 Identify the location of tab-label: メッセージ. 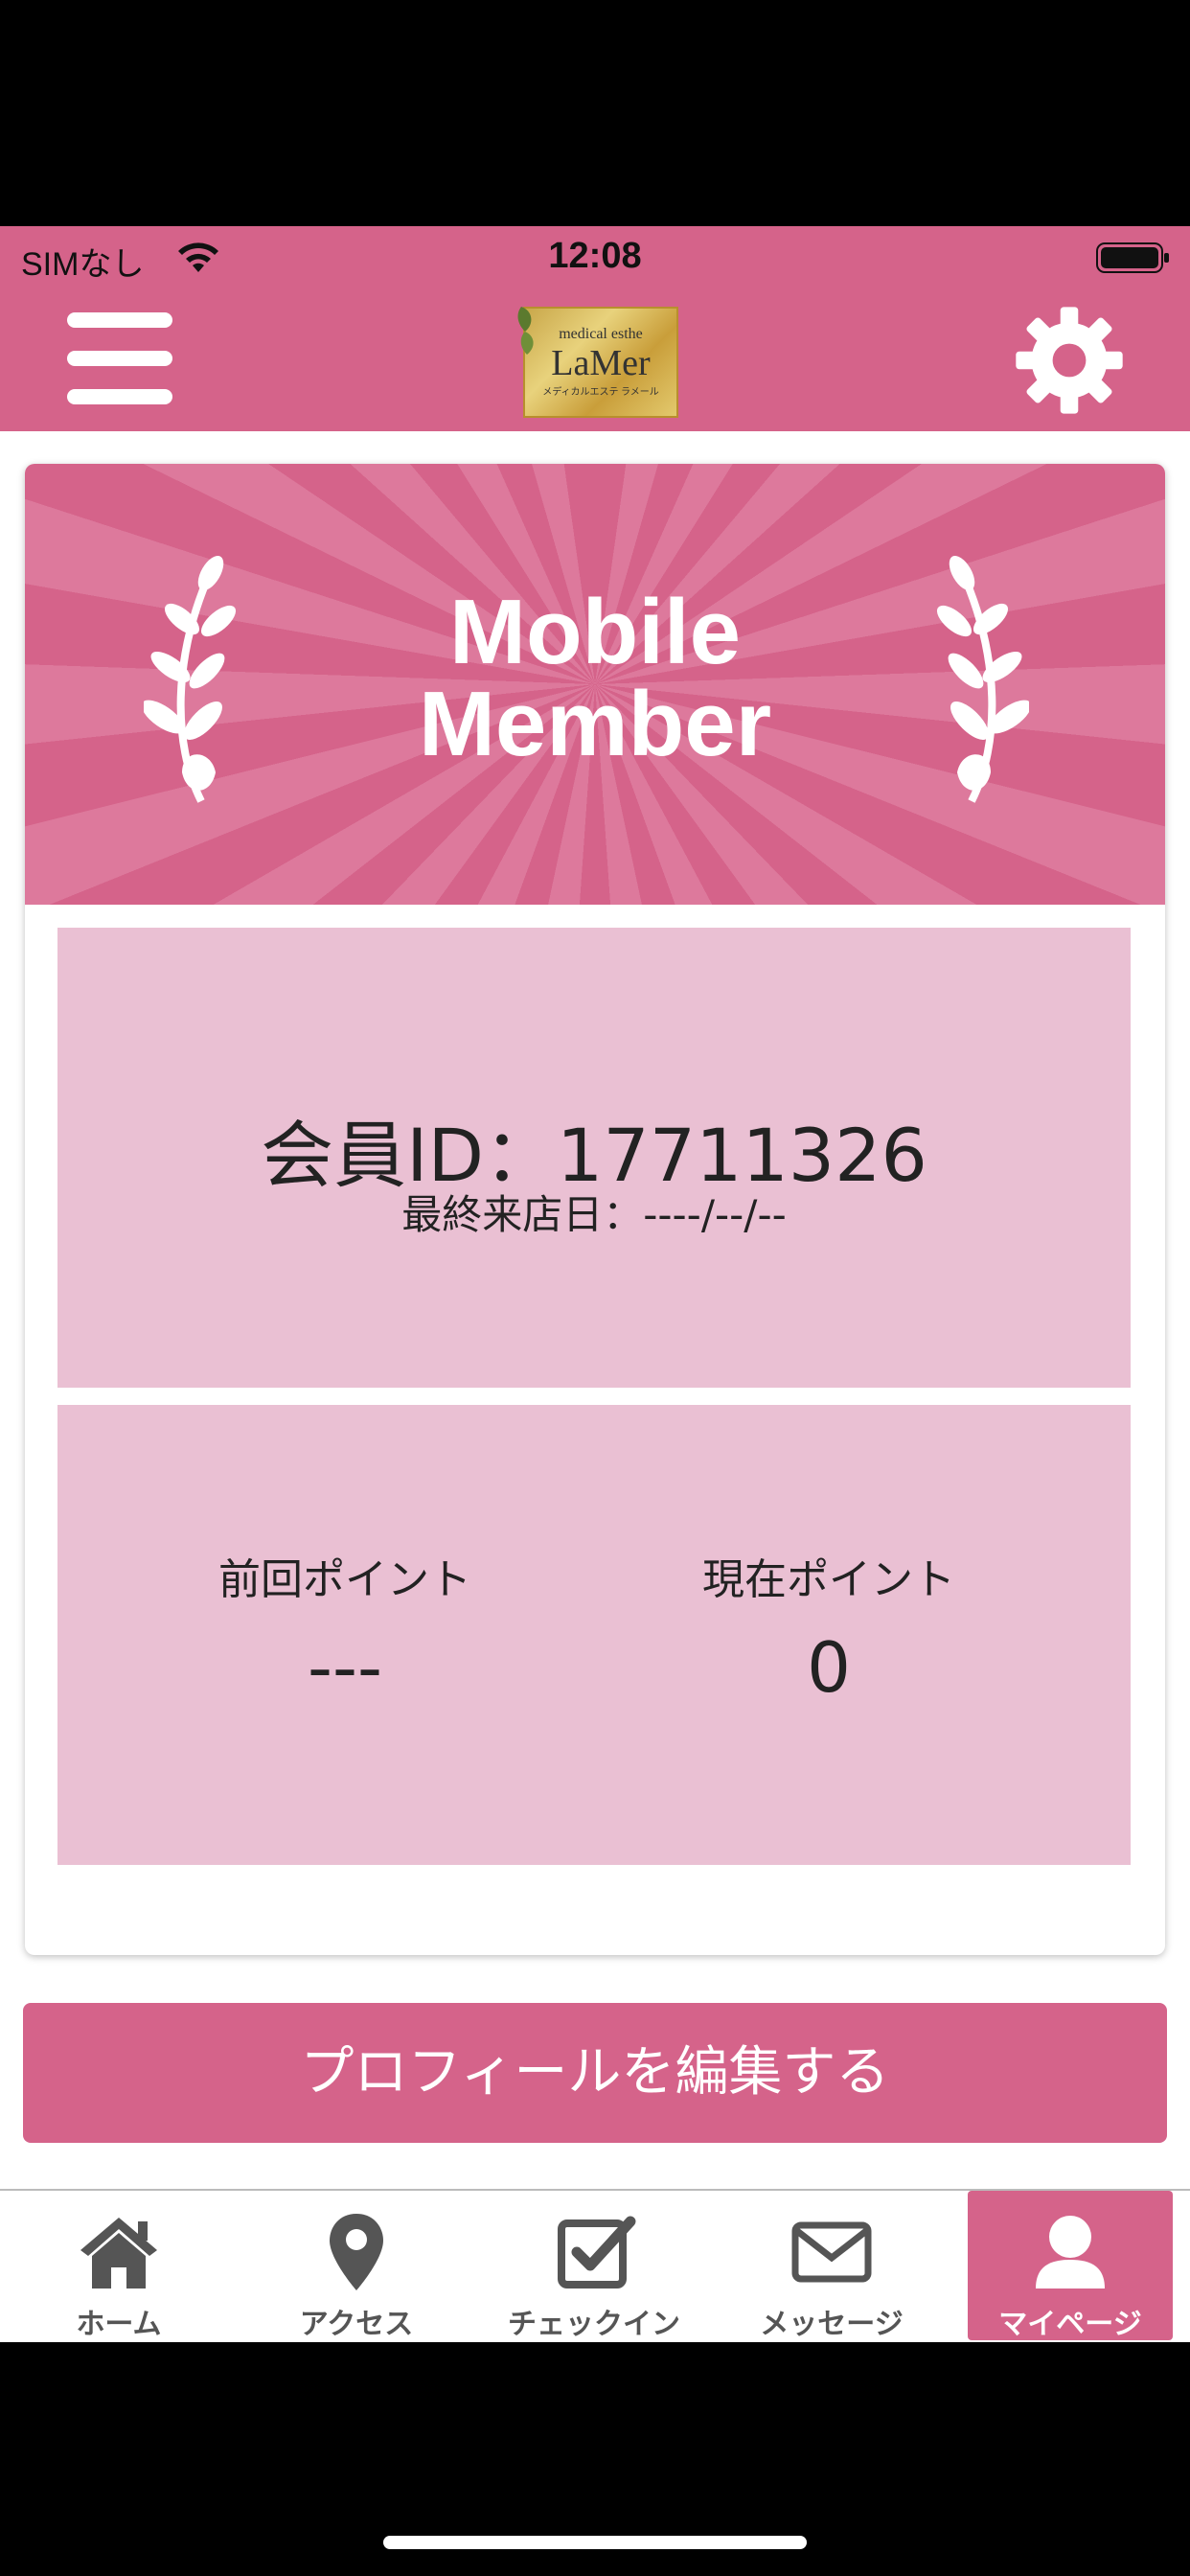
(832, 2324).